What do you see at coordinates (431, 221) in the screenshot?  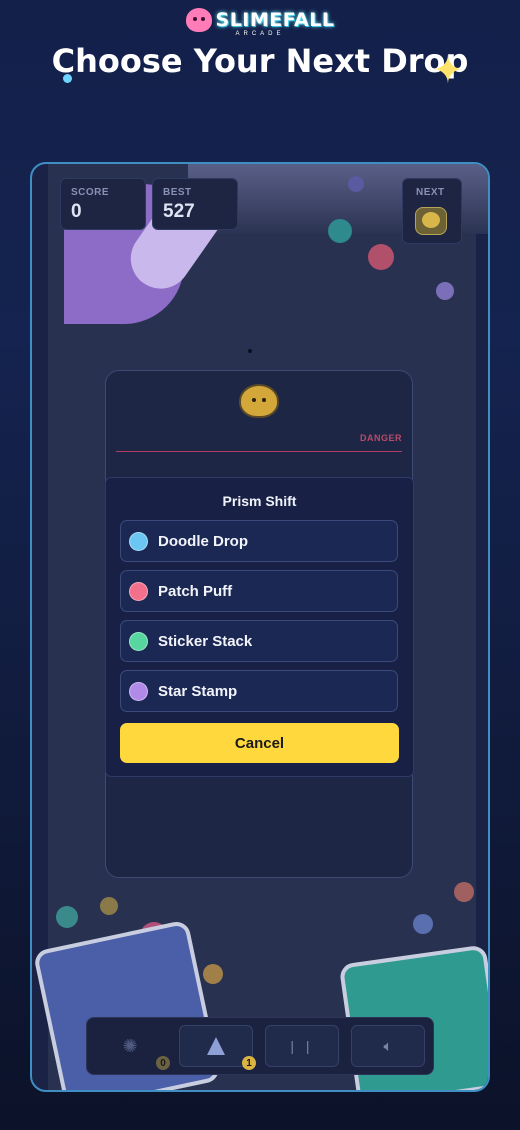 I see `next-slime-icon` at bounding box center [431, 221].